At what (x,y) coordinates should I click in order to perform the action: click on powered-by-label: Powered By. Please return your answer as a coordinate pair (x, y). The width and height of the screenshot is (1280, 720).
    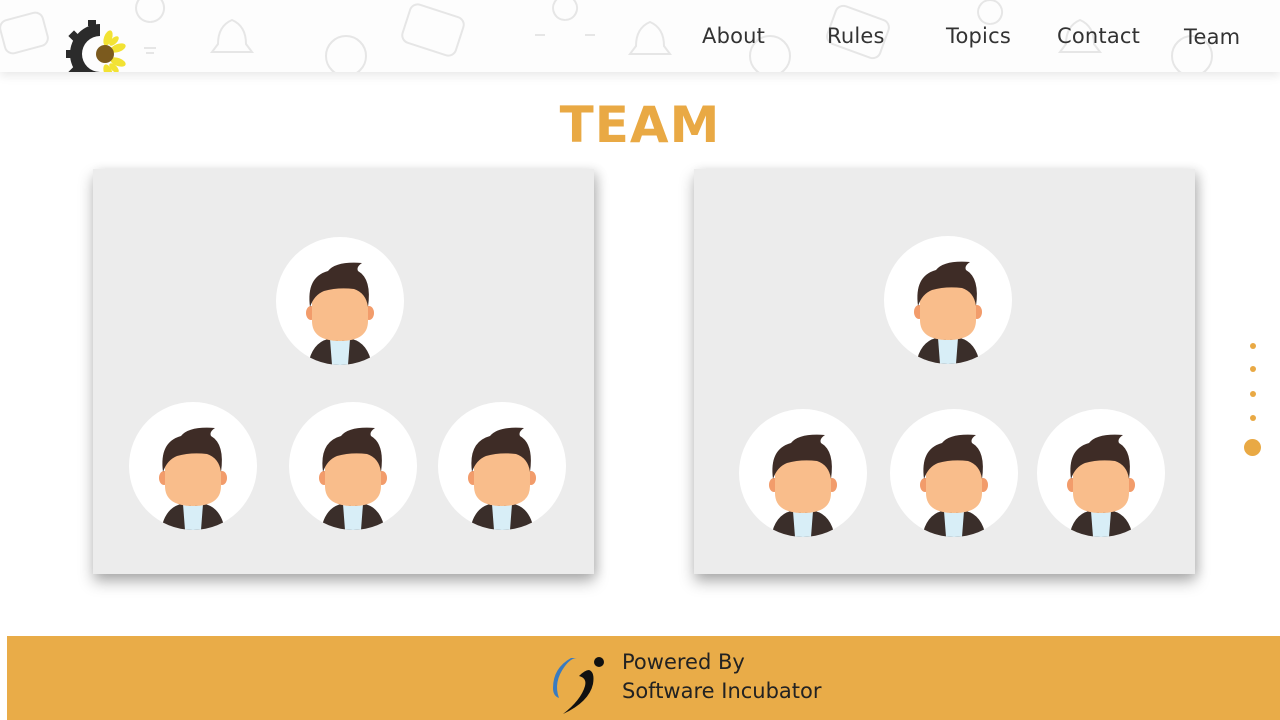
    Looking at the image, I should click on (683, 662).